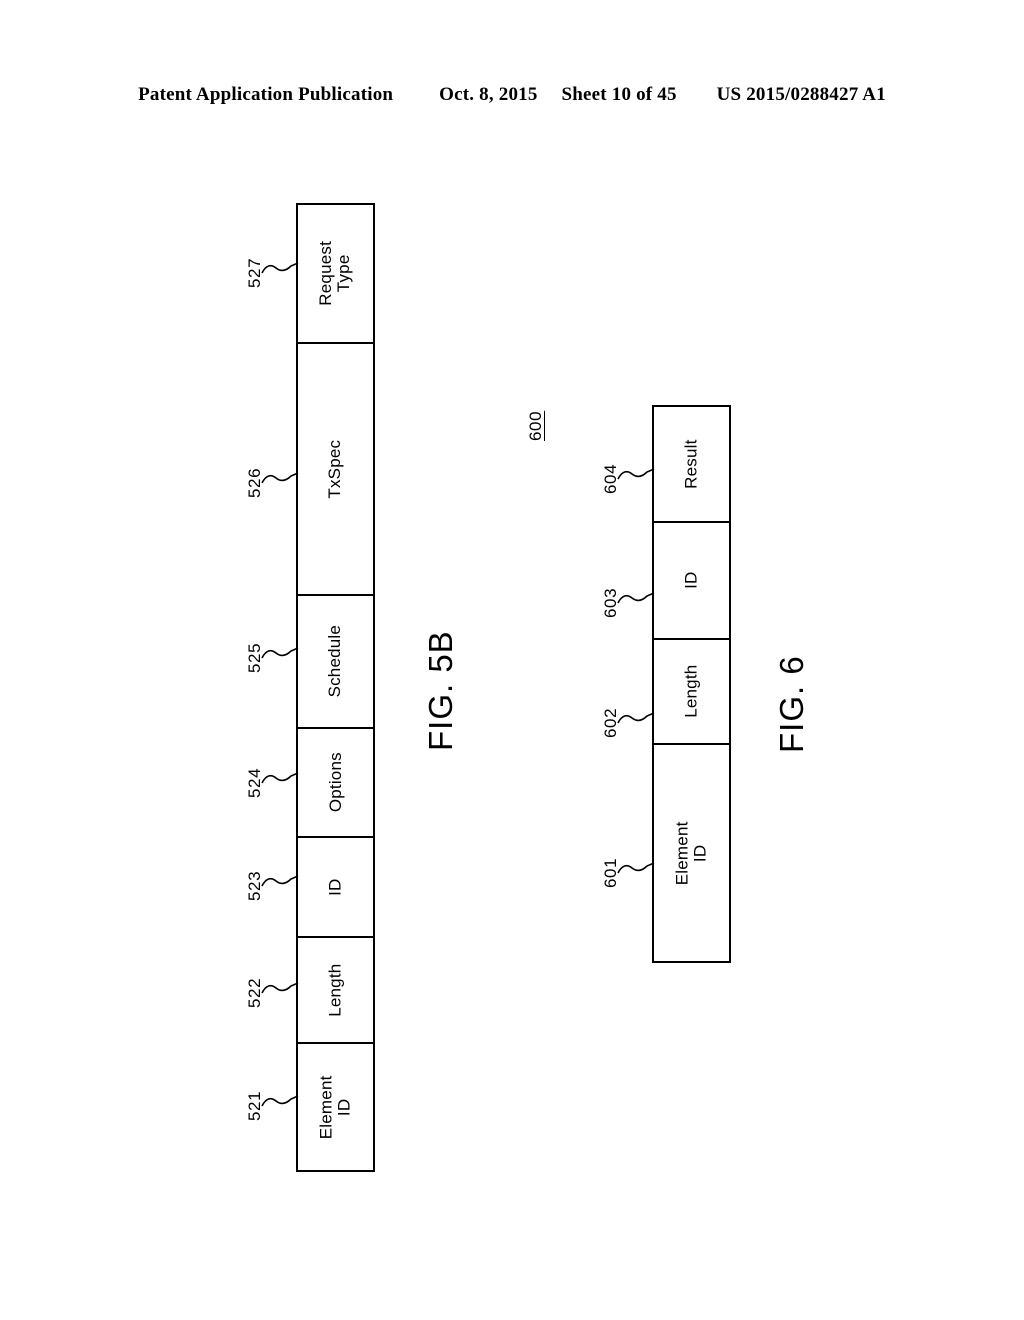 This screenshot has width=1024, height=1320. Describe the element at coordinates (619, 94) in the screenshot. I see `sheet-number: Sheet 10 of 45` at that location.